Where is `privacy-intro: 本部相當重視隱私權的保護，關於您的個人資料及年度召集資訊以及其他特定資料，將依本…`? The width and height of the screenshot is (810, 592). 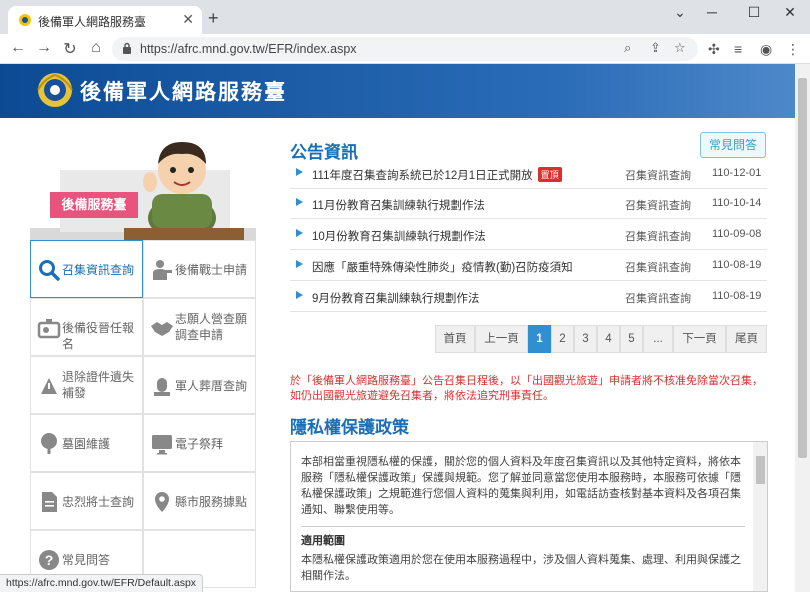 privacy-intro: 本部相當重視隱私權的保護，關於您的個人資料及年度召集資訊以及其他特定資料，將依本… is located at coordinates (521, 486).